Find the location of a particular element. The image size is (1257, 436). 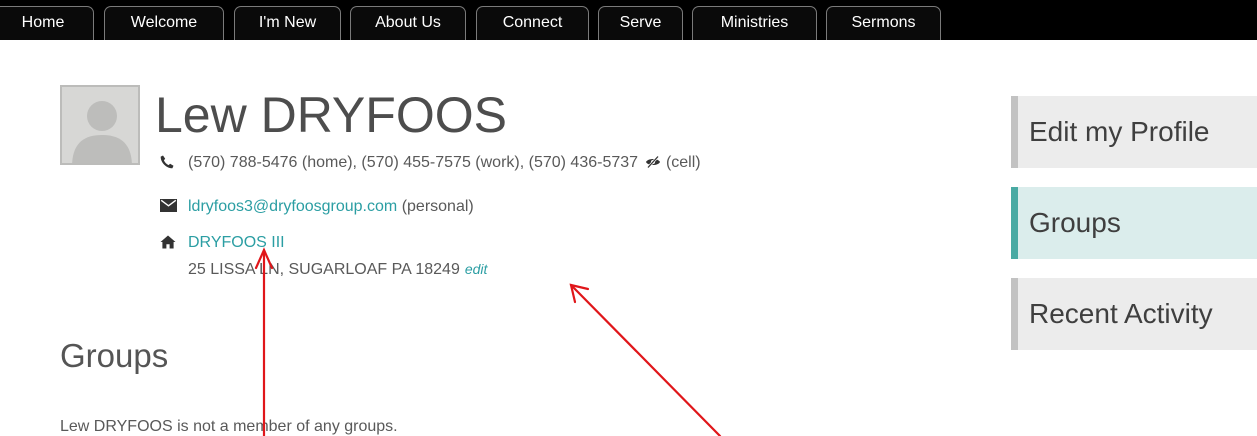

avatar is located at coordinates (100, 125).